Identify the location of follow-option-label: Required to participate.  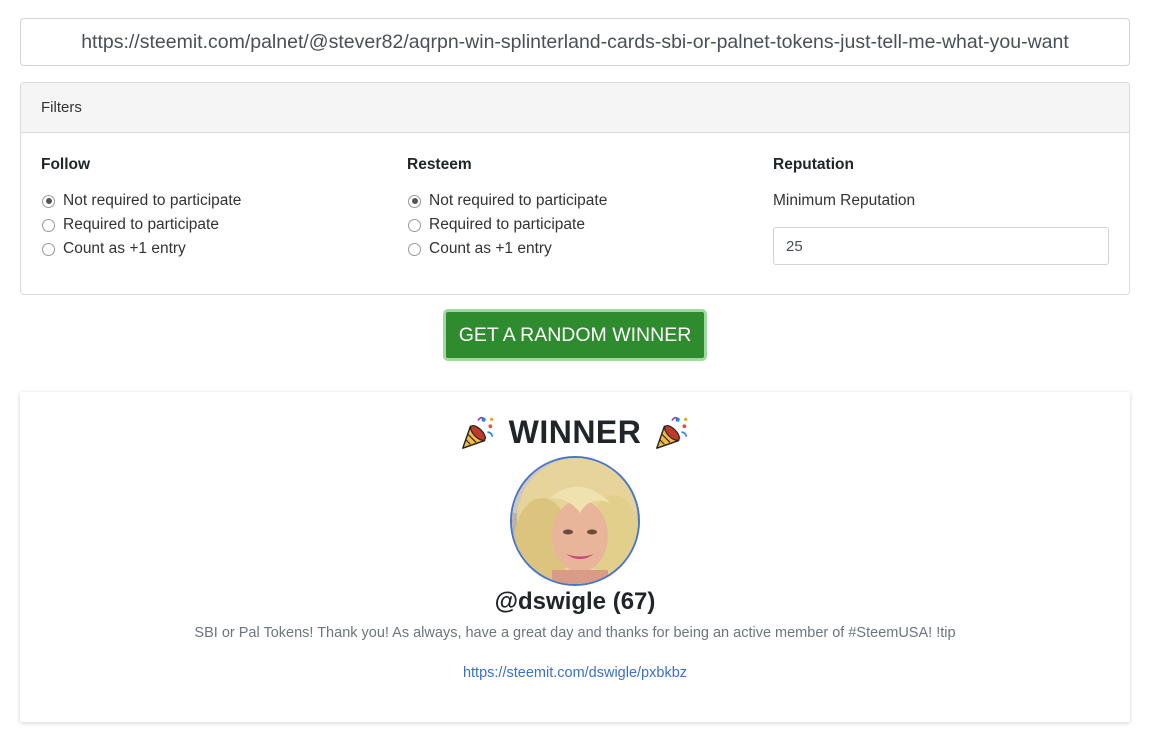
(141, 224).